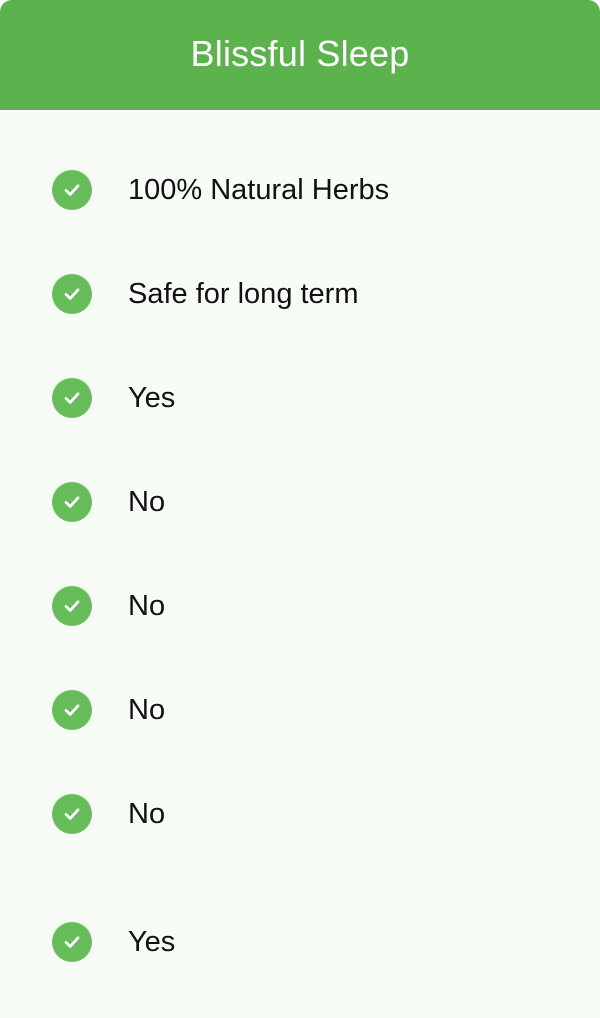 The height and width of the screenshot is (1018, 600). I want to click on card-header: Blissful Sleep, so click(300, 55).